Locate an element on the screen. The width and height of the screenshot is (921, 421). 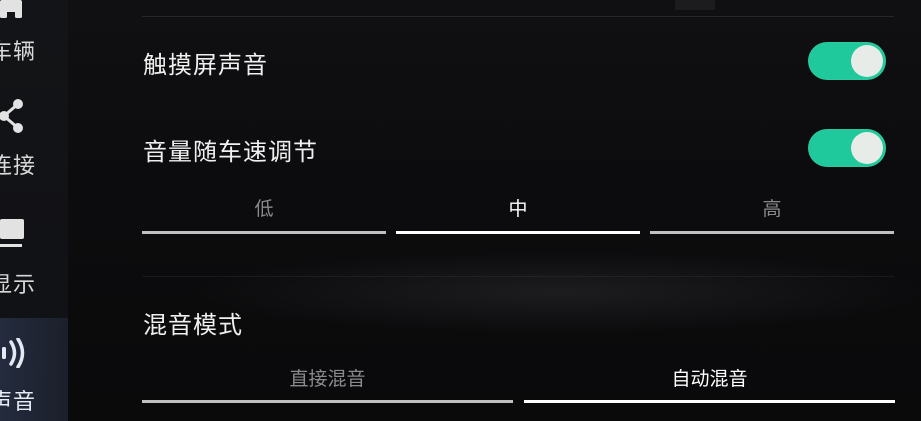
mix-mode-direct: 直接混音 is located at coordinates (327, 377).